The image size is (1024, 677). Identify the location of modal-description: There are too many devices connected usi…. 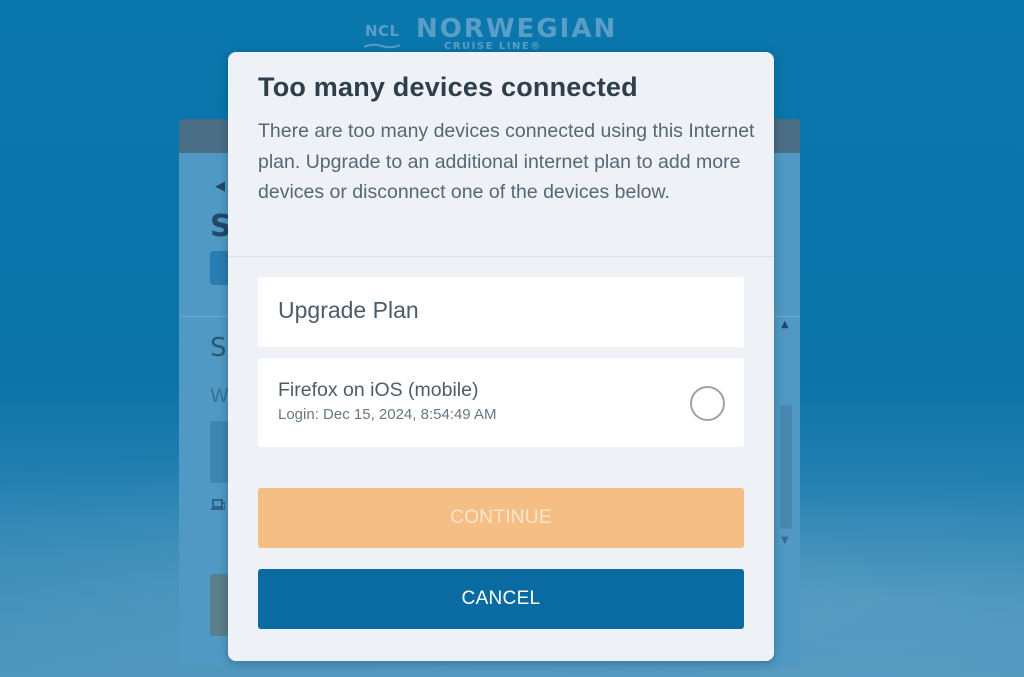
(506, 161).